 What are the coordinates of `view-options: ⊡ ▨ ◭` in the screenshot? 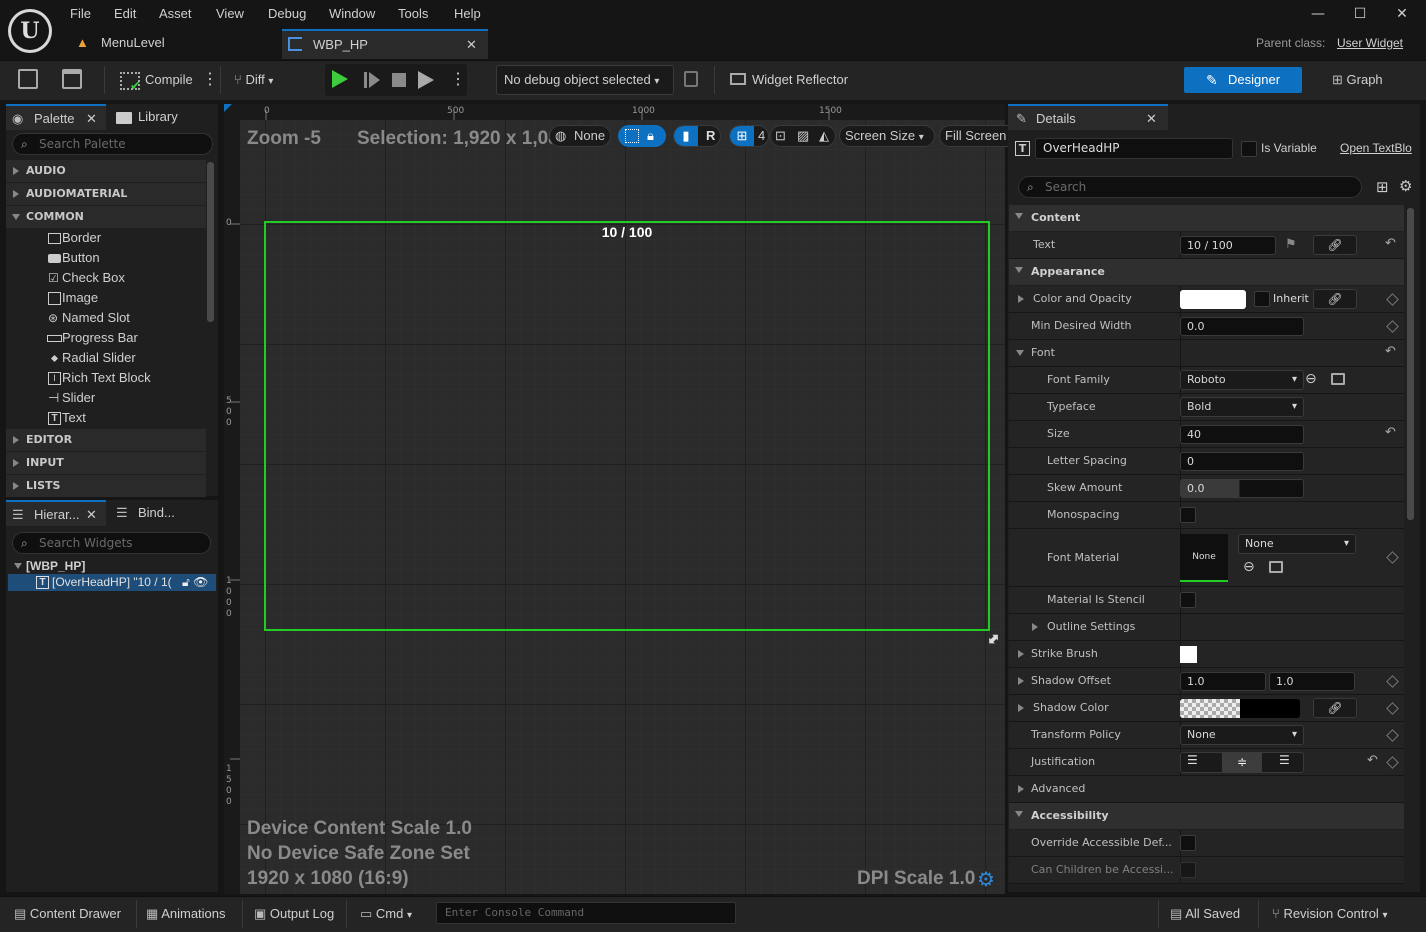 It's located at (803, 136).